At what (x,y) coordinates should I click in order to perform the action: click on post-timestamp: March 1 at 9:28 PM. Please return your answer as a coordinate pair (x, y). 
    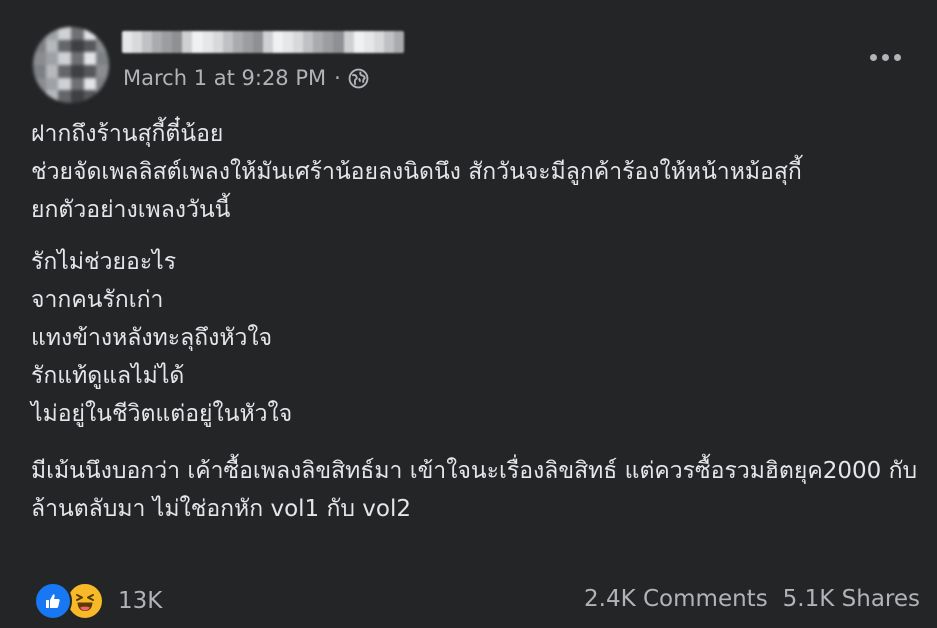
    Looking at the image, I should click on (224, 78).